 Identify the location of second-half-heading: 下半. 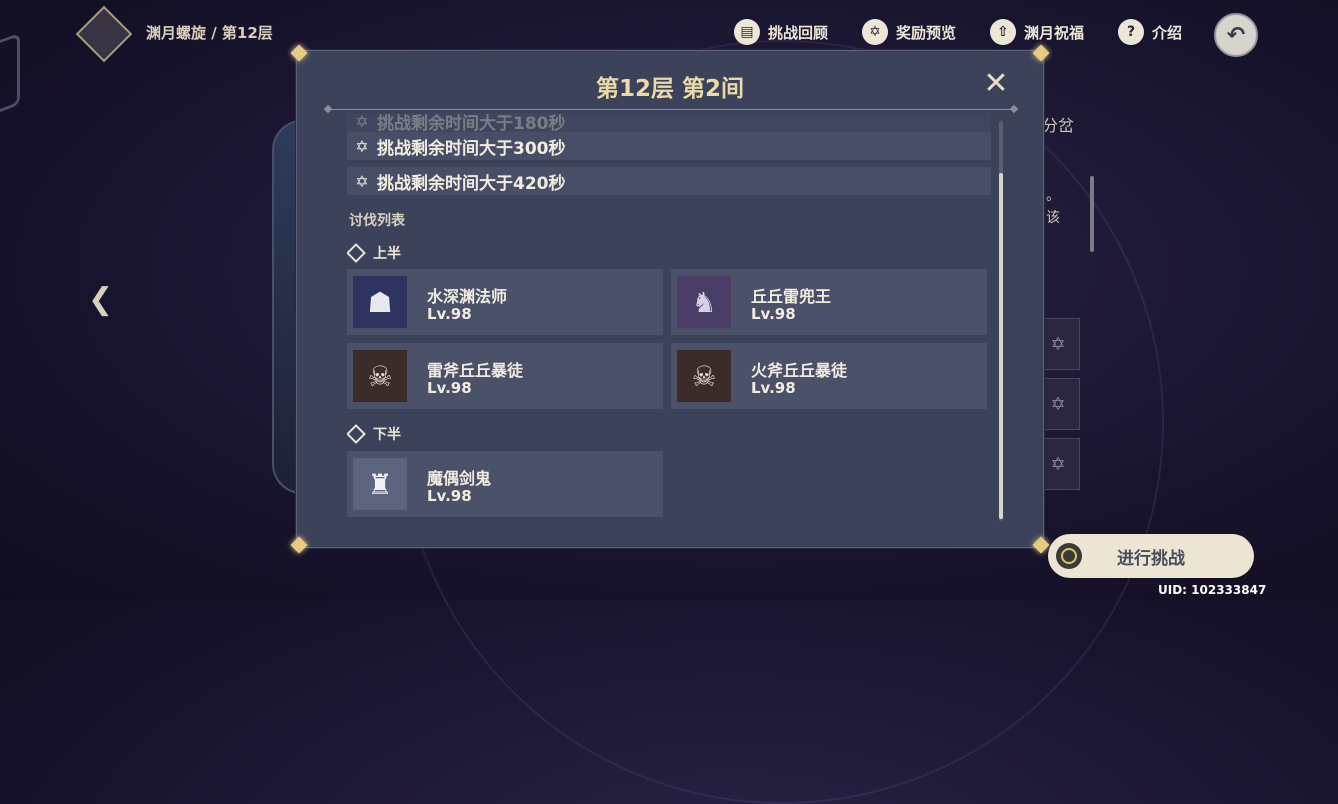
(374, 434).